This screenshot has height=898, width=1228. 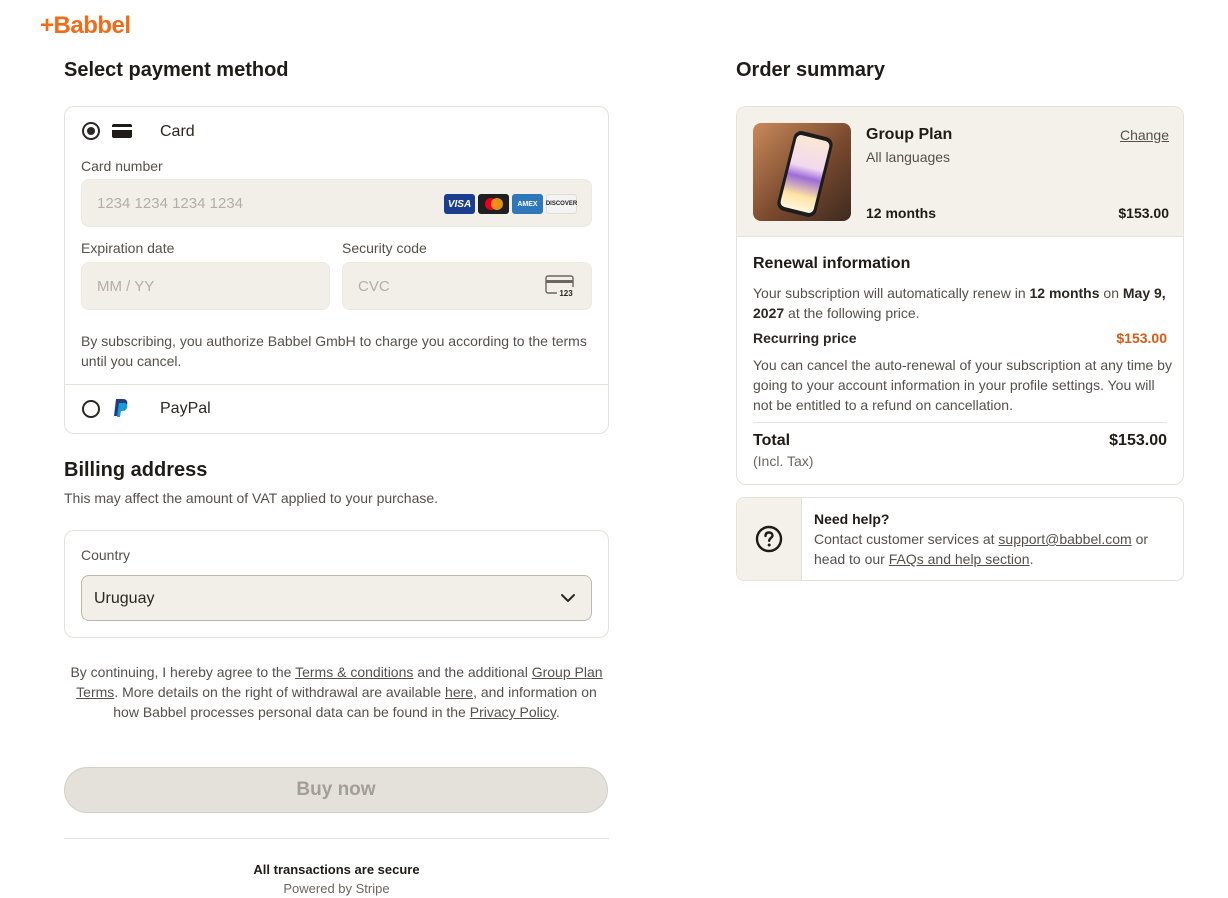 What do you see at coordinates (177, 132) in the screenshot?
I see `card-method-label: Card` at bounding box center [177, 132].